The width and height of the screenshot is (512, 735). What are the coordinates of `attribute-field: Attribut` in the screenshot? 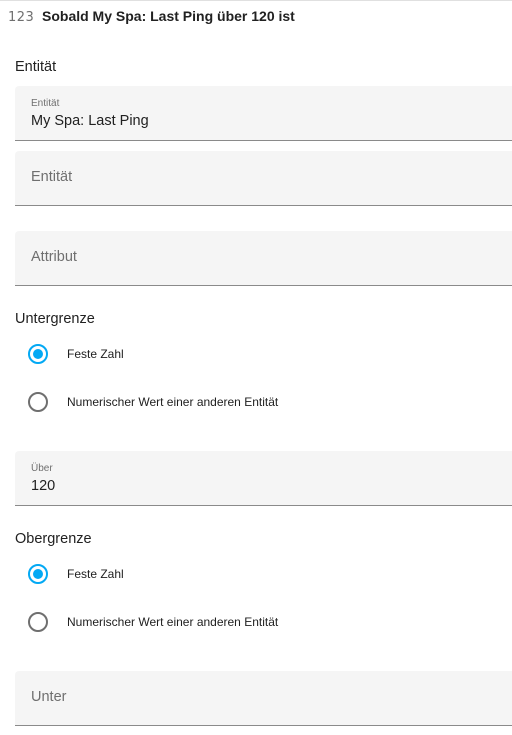 It's located at (263, 258).